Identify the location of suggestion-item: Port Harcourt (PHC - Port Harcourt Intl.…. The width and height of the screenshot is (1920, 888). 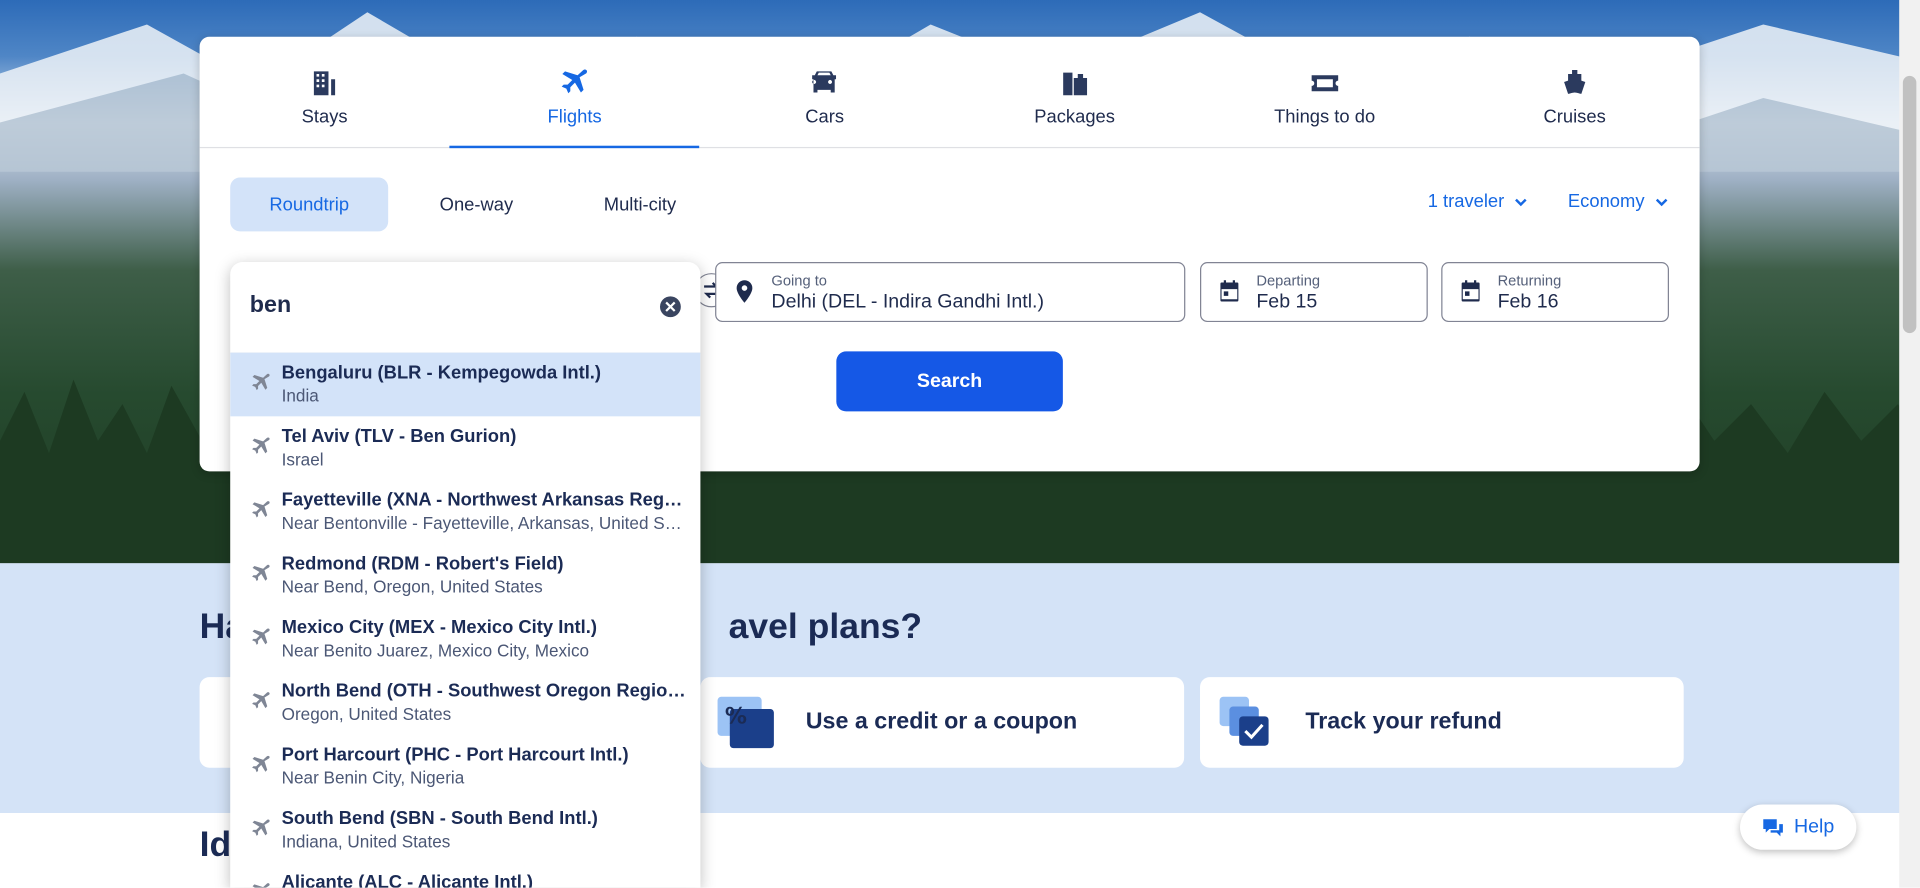
(465, 767).